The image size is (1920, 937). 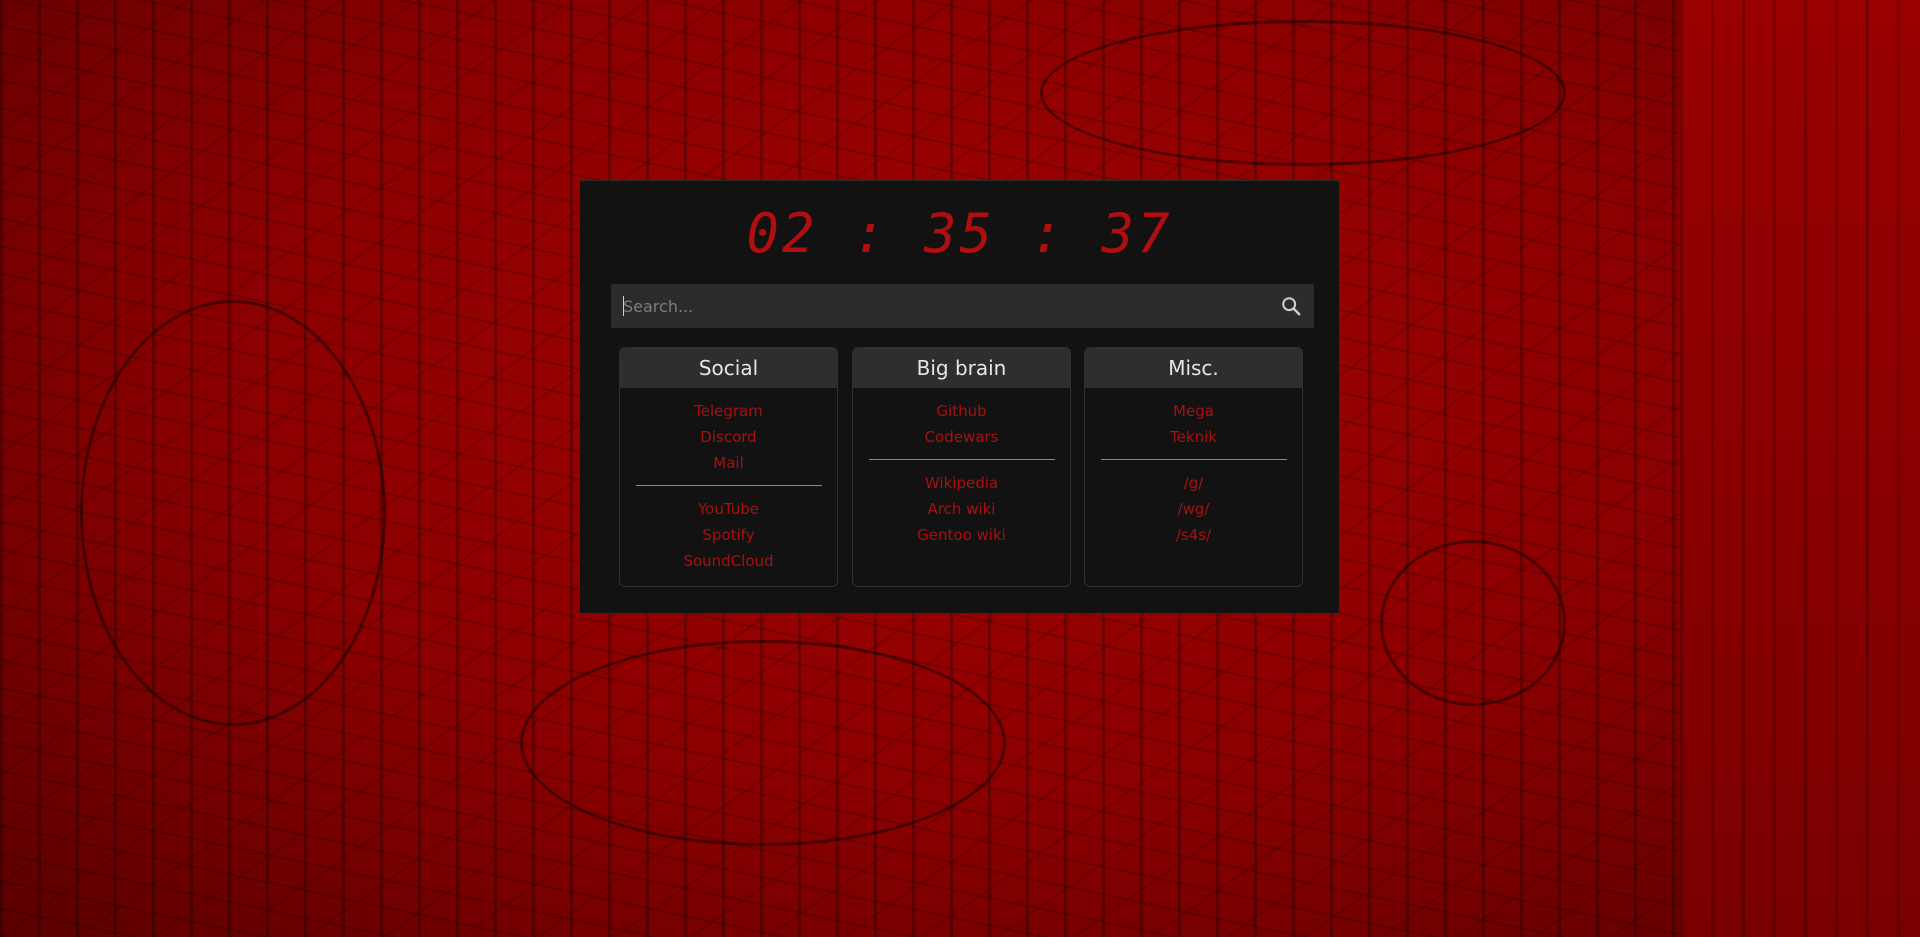 What do you see at coordinates (961, 483) in the screenshot?
I see `link-wikipedia: Wikipedia` at bounding box center [961, 483].